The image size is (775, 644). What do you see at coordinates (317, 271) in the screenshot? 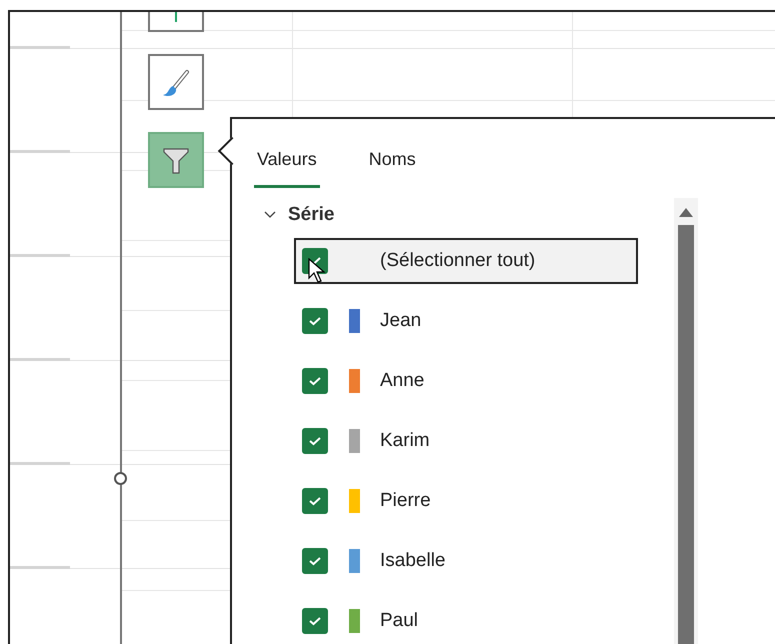
I see `mouse-pointer-icon` at bounding box center [317, 271].